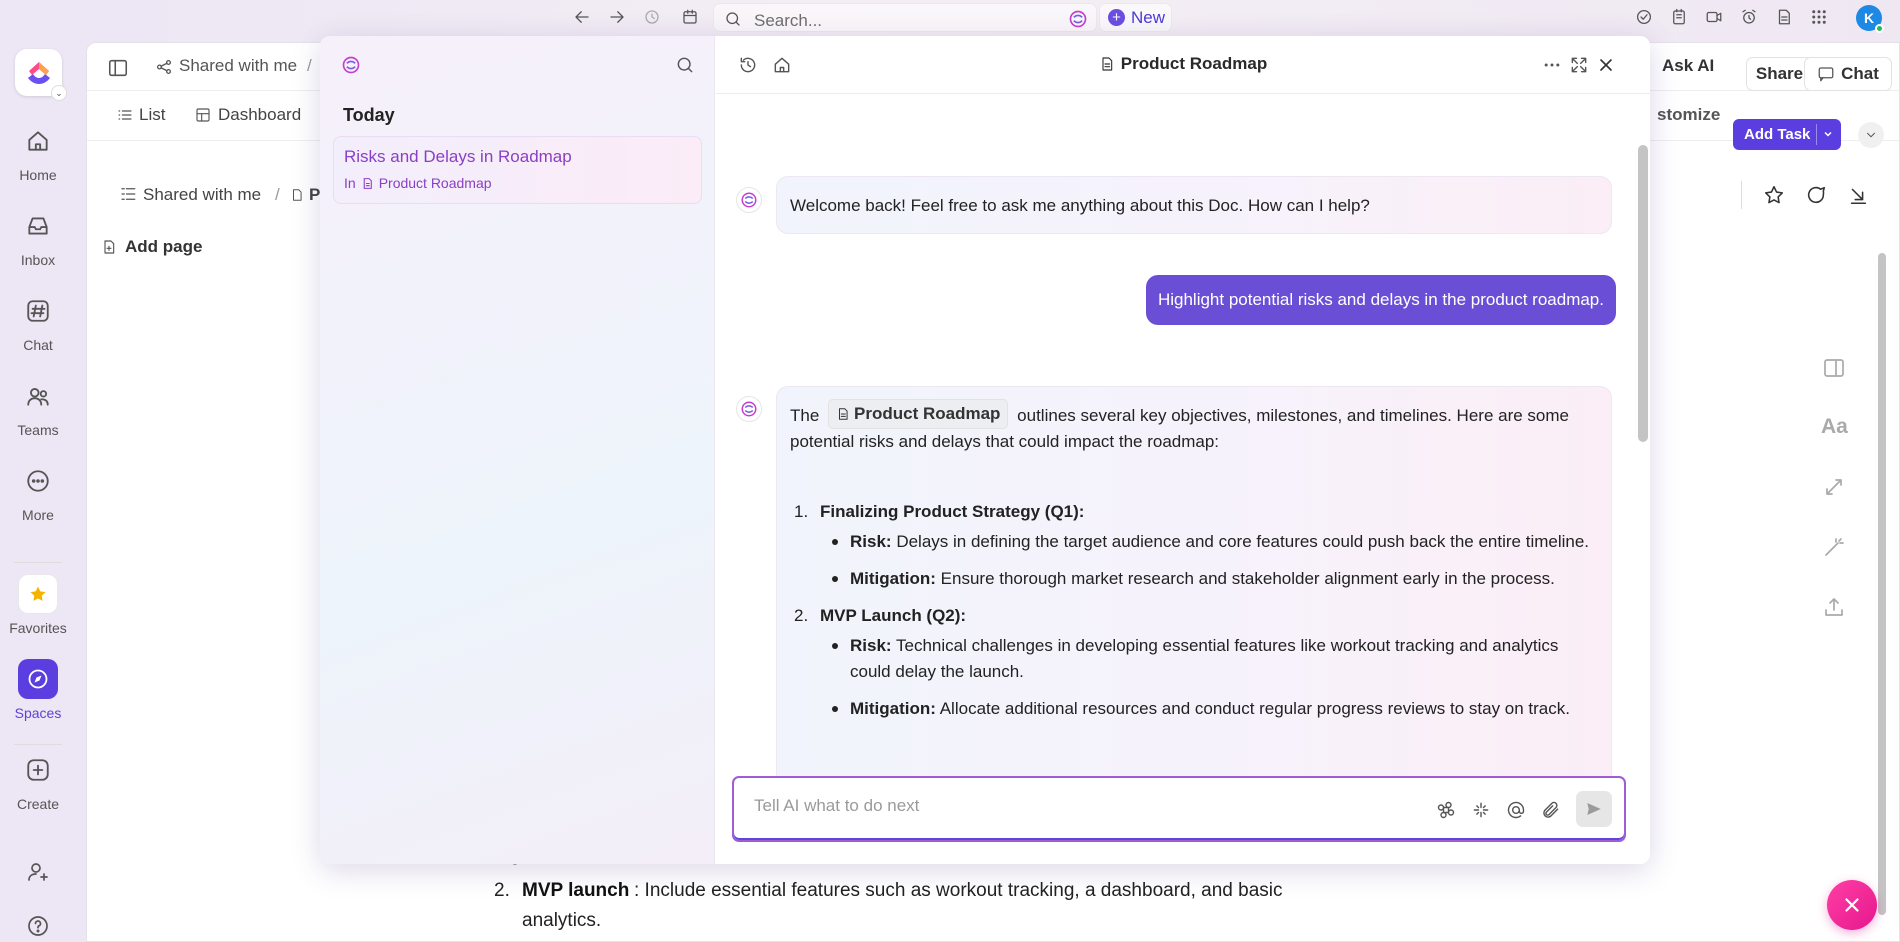 This screenshot has height=942, width=1900. Describe the element at coordinates (1644, 17) in the screenshot. I see `check-circle-icon` at that location.